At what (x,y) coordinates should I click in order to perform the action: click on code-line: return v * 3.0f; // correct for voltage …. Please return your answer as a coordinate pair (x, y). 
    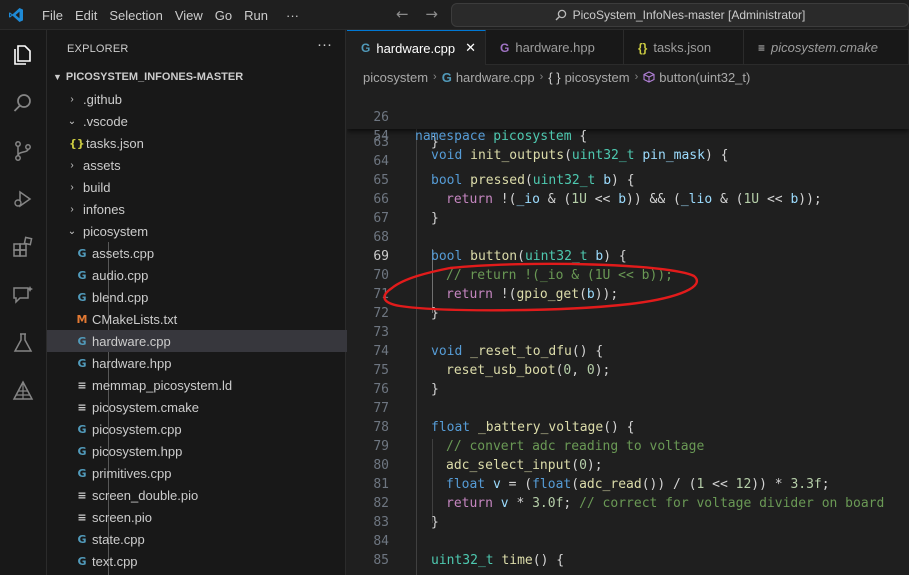
    Looking at the image, I should click on (665, 503).